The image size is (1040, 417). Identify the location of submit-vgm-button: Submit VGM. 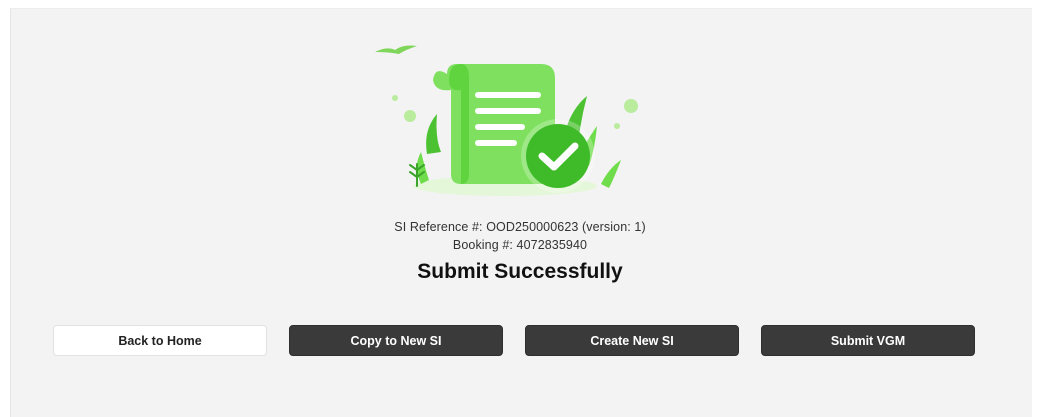
(868, 340).